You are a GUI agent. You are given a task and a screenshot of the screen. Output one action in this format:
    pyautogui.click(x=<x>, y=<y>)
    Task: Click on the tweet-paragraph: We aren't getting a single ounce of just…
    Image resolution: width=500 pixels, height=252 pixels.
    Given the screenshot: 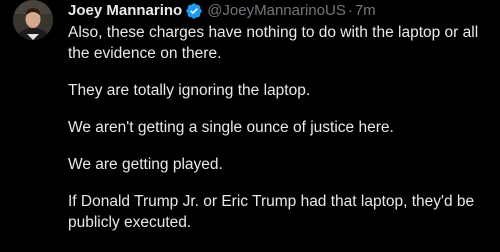 What is the action you would take?
    pyautogui.click(x=231, y=127)
    